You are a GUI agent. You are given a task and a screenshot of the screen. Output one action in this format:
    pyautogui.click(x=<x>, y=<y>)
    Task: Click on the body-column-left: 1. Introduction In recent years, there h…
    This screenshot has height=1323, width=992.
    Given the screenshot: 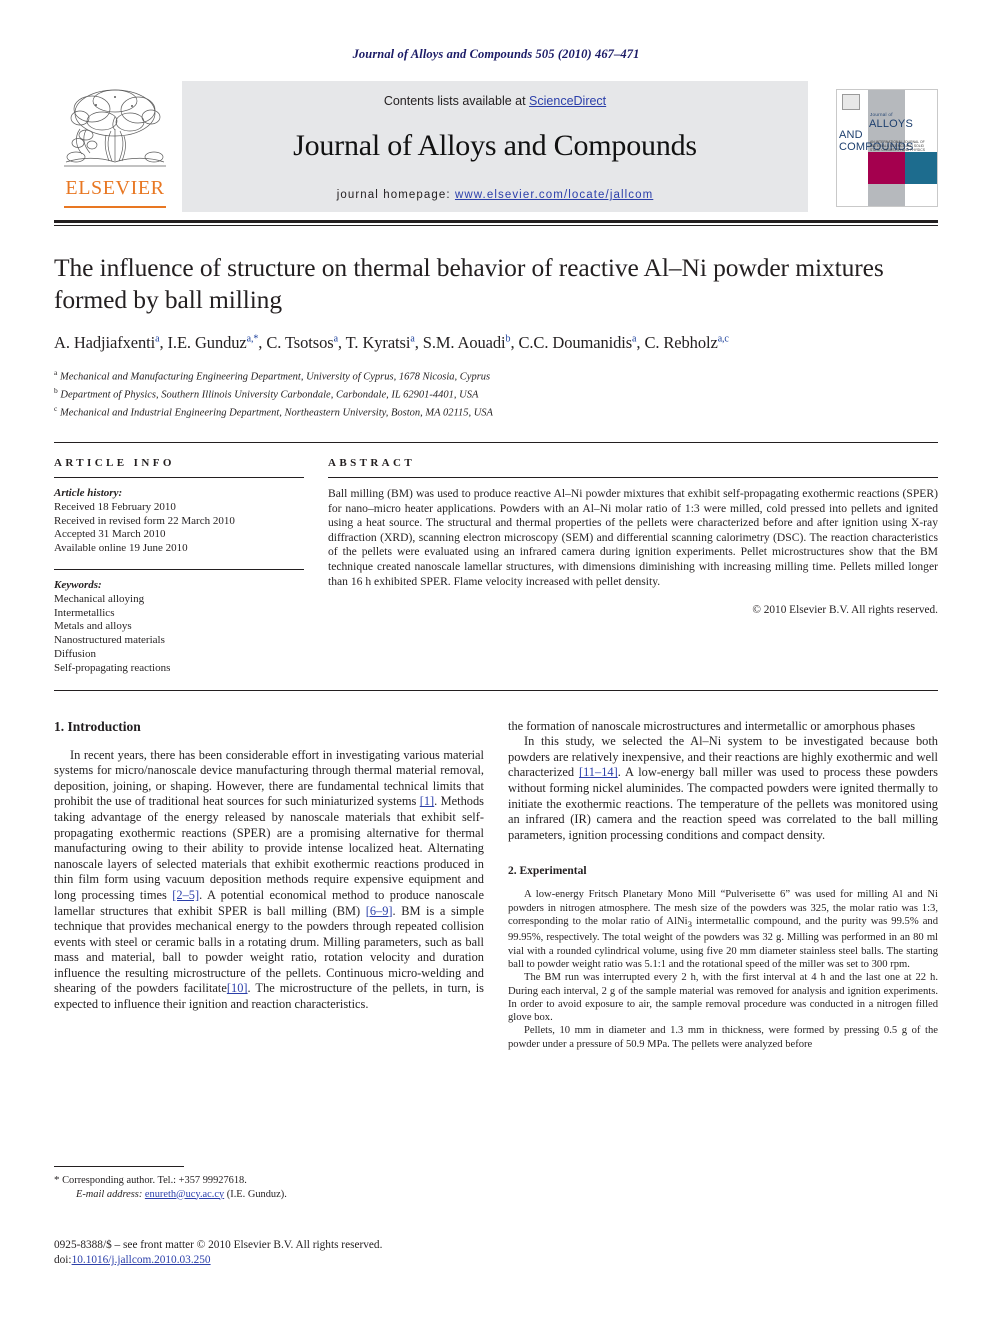 What is the action you would take?
    pyautogui.click(x=269, y=866)
    